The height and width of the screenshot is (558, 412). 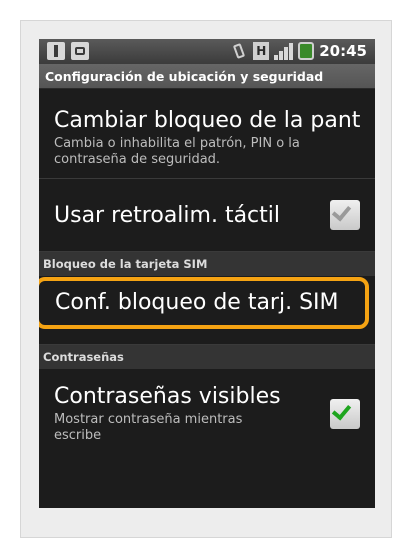 I want to click on usb-icon, so click(x=56, y=51).